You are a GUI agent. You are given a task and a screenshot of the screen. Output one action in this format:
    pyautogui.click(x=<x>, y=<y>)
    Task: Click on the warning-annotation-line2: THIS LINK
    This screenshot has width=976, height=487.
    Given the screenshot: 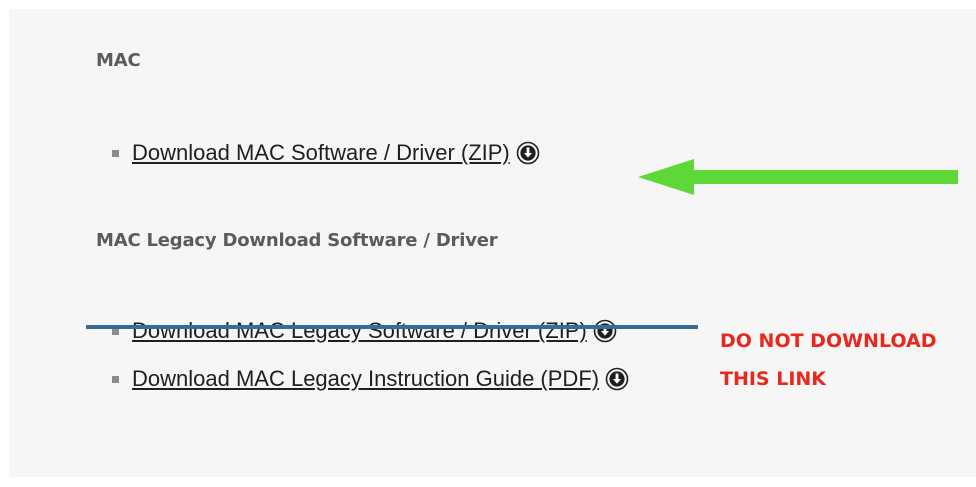 What is the action you would take?
    pyautogui.click(x=773, y=379)
    